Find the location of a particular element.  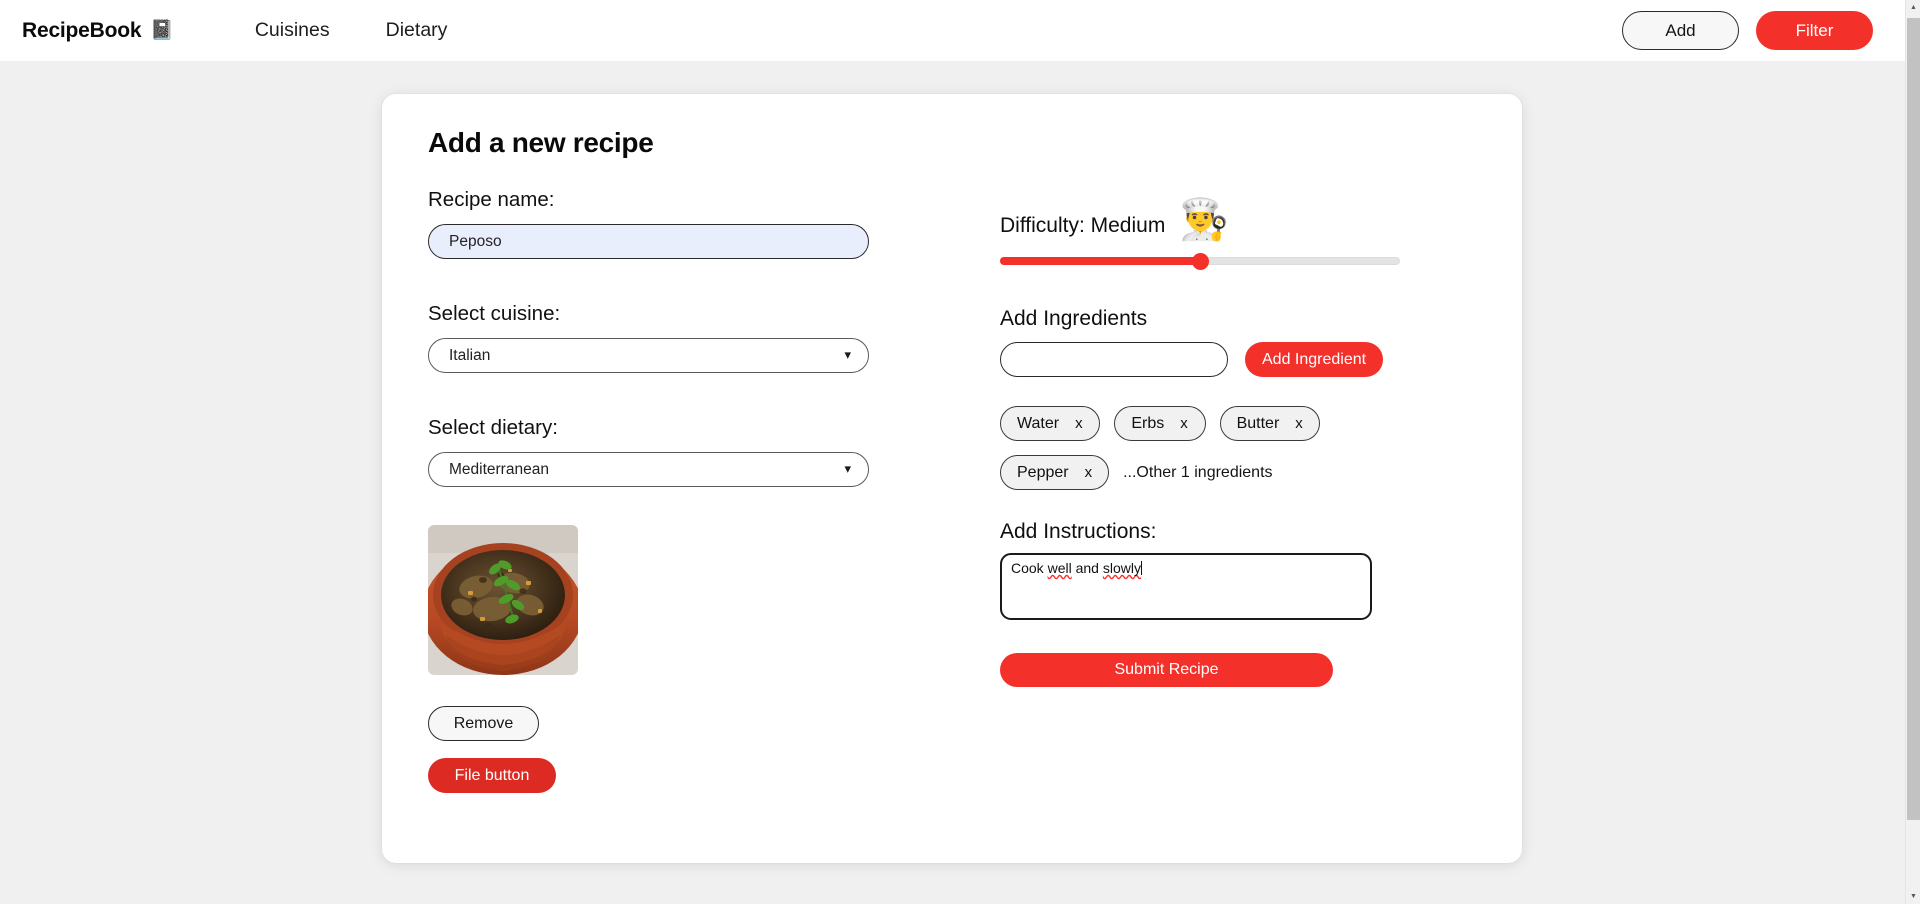

add-button: Add is located at coordinates (1680, 30).